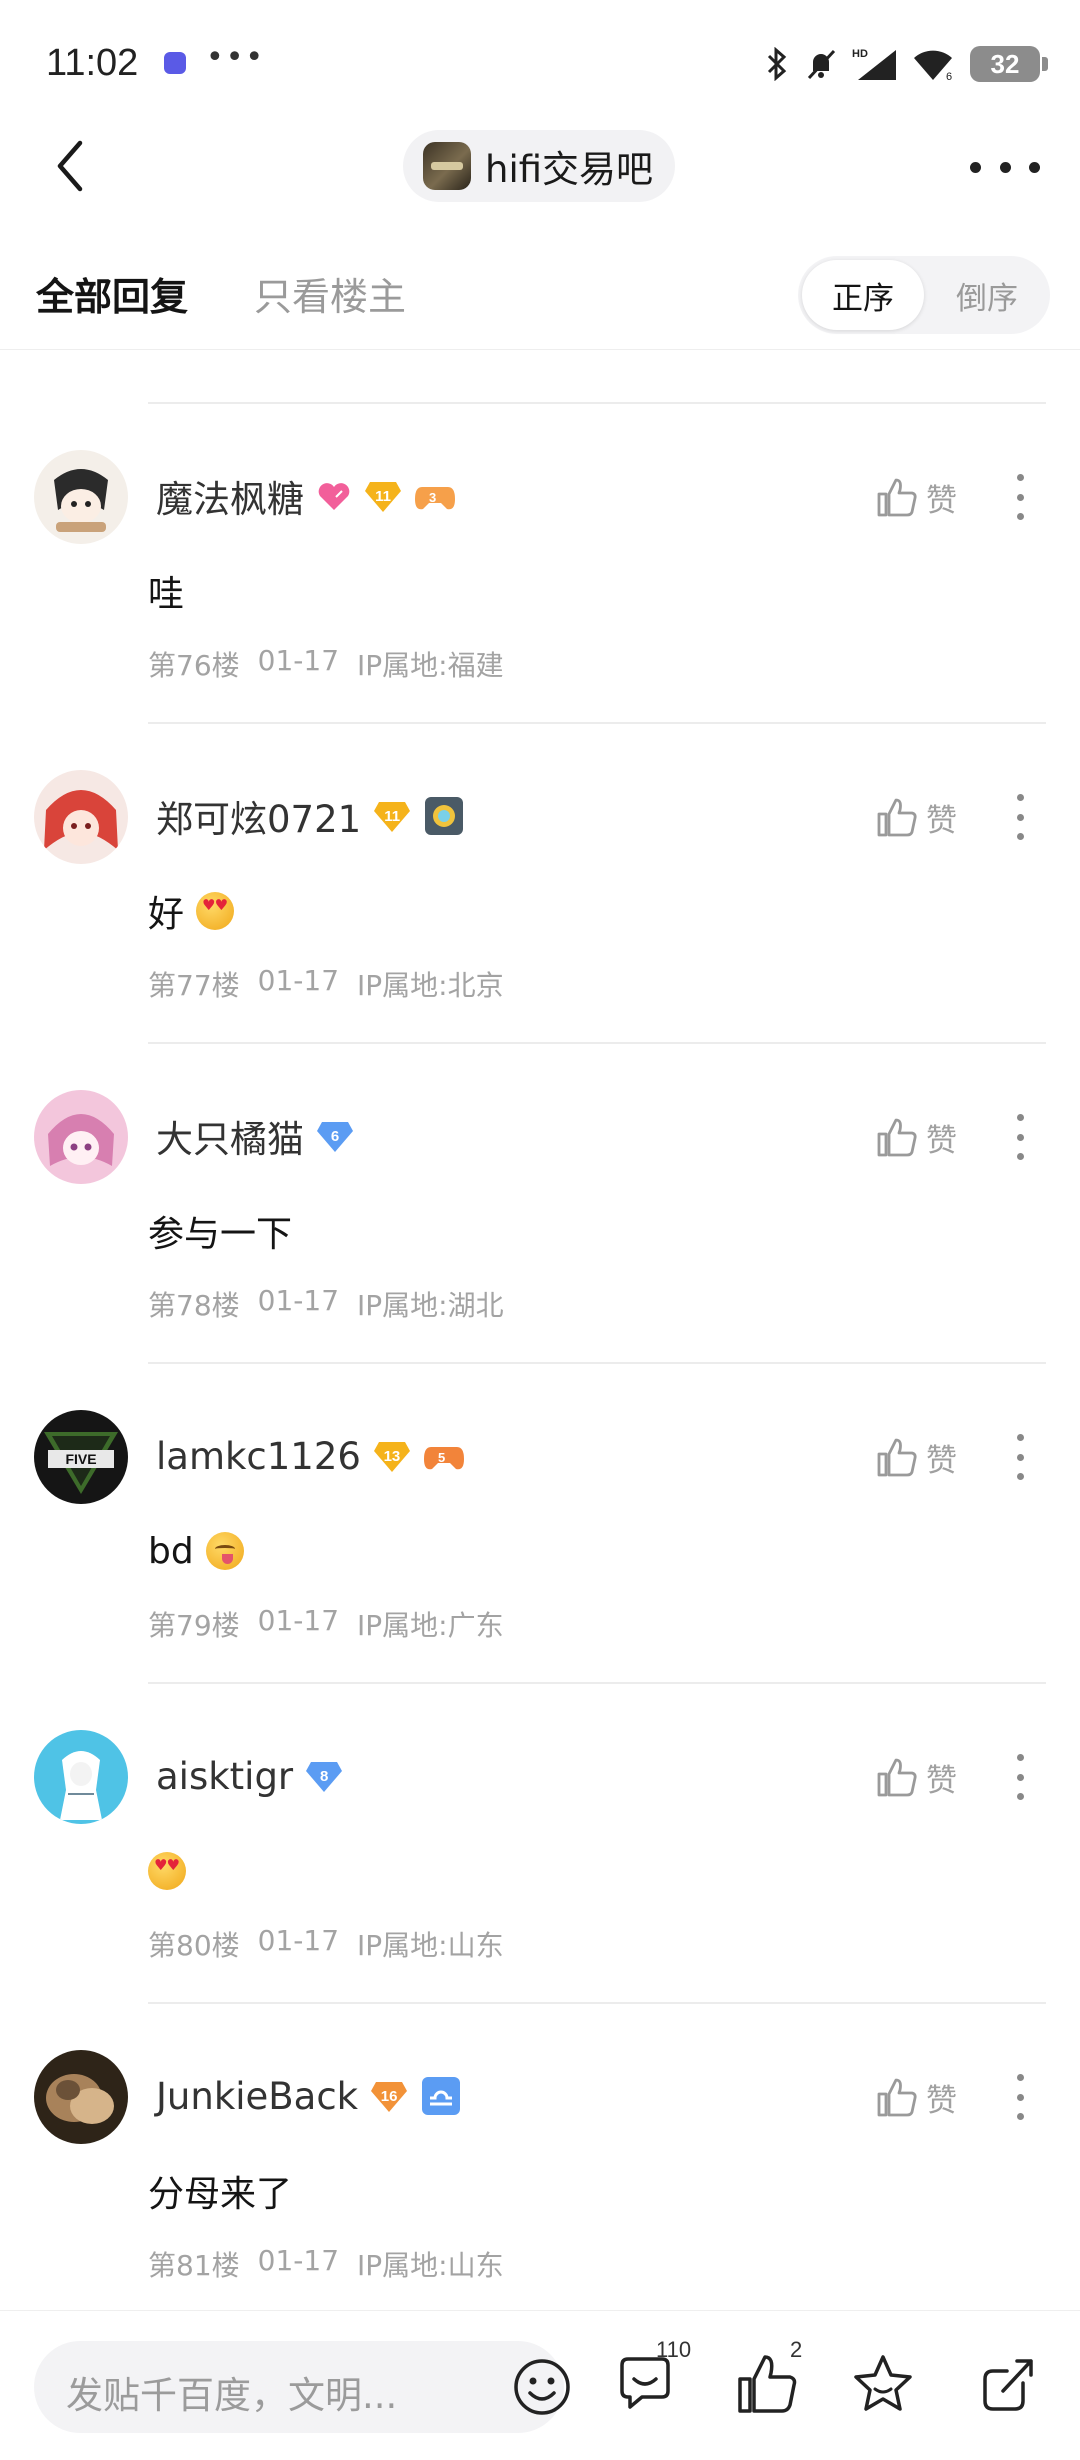 Image resolution: width=1080 pixels, height=2460 pixels. What do you see at coordinates (674, 2349) in the screenshot?
I see `comment-count: 110` at bounding box center [674, 2349].